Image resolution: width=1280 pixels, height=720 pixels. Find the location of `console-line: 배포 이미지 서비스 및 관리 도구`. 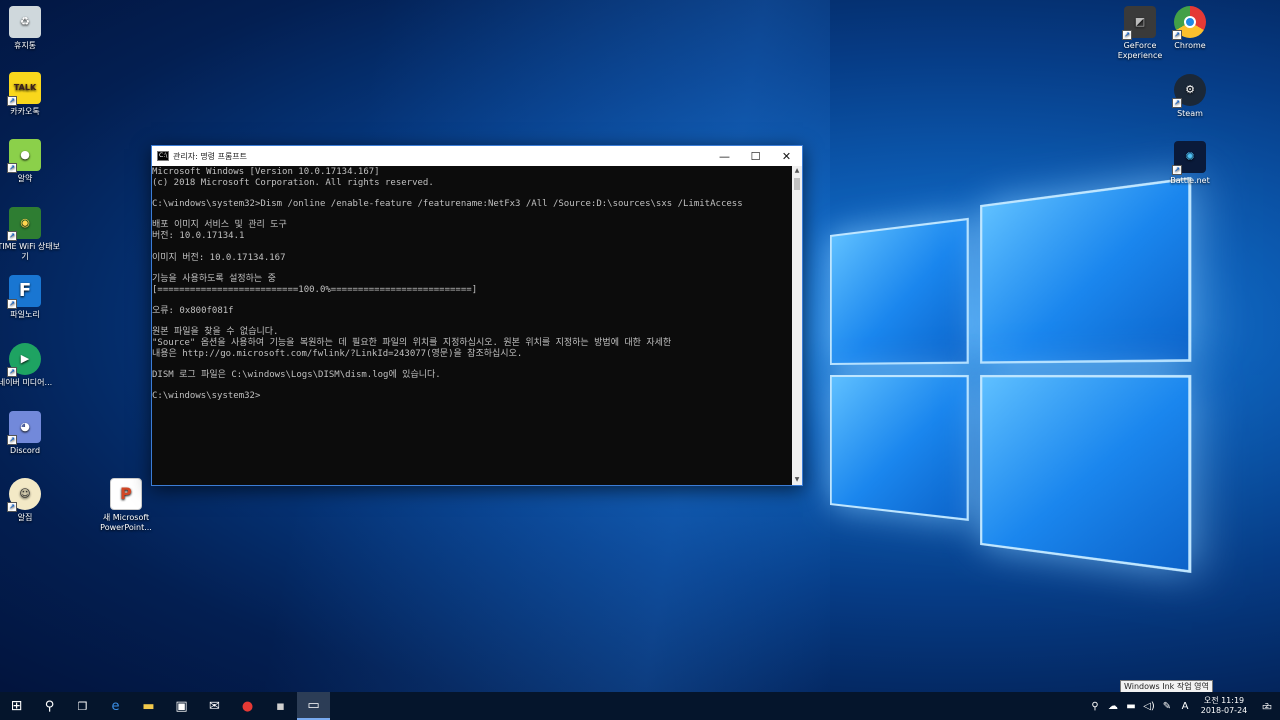

console-line: 배포 이미지 서비스 및 관리 도구 is located at coordinates (219, 225).